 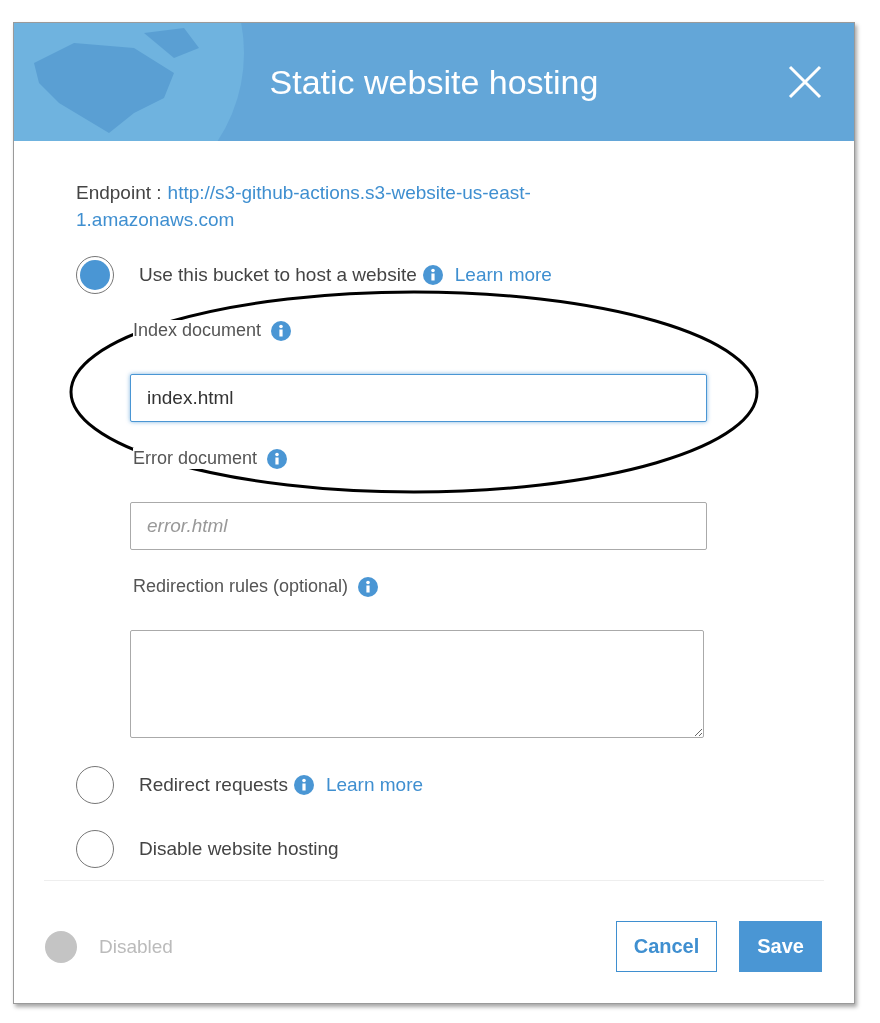 I want to click on field-label: Redirection rules (optional), so click(x=241, y=586).